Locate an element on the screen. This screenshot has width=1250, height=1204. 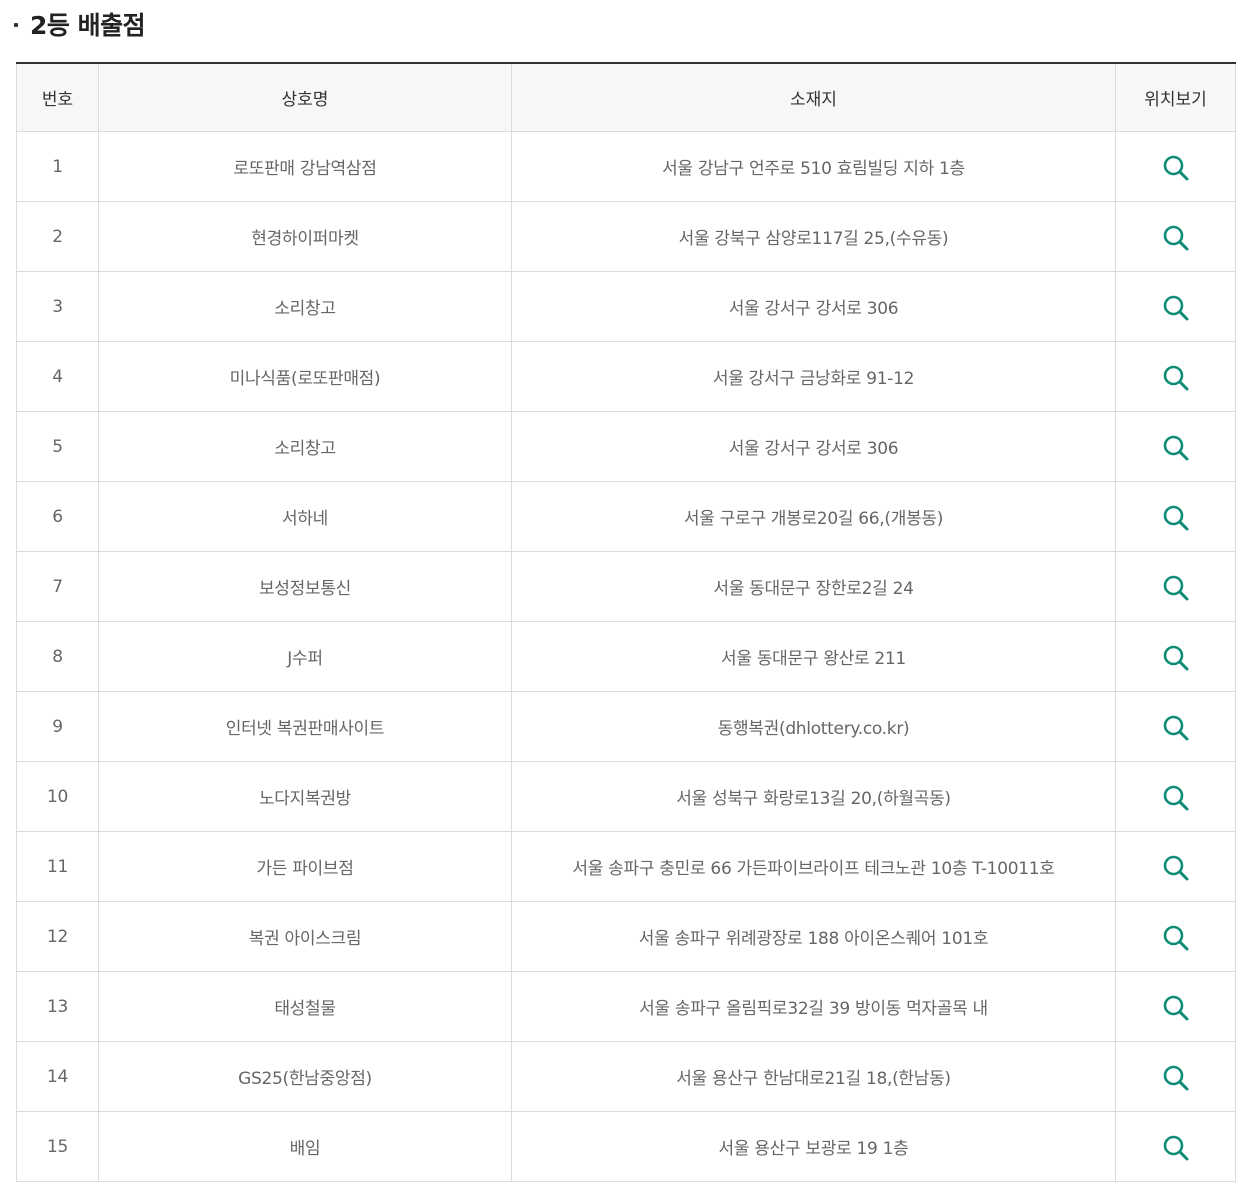
table-row: 6 서하네 서울 구로구 개봉로20길 66,(개봉동) is located at coordinates (626, 516).